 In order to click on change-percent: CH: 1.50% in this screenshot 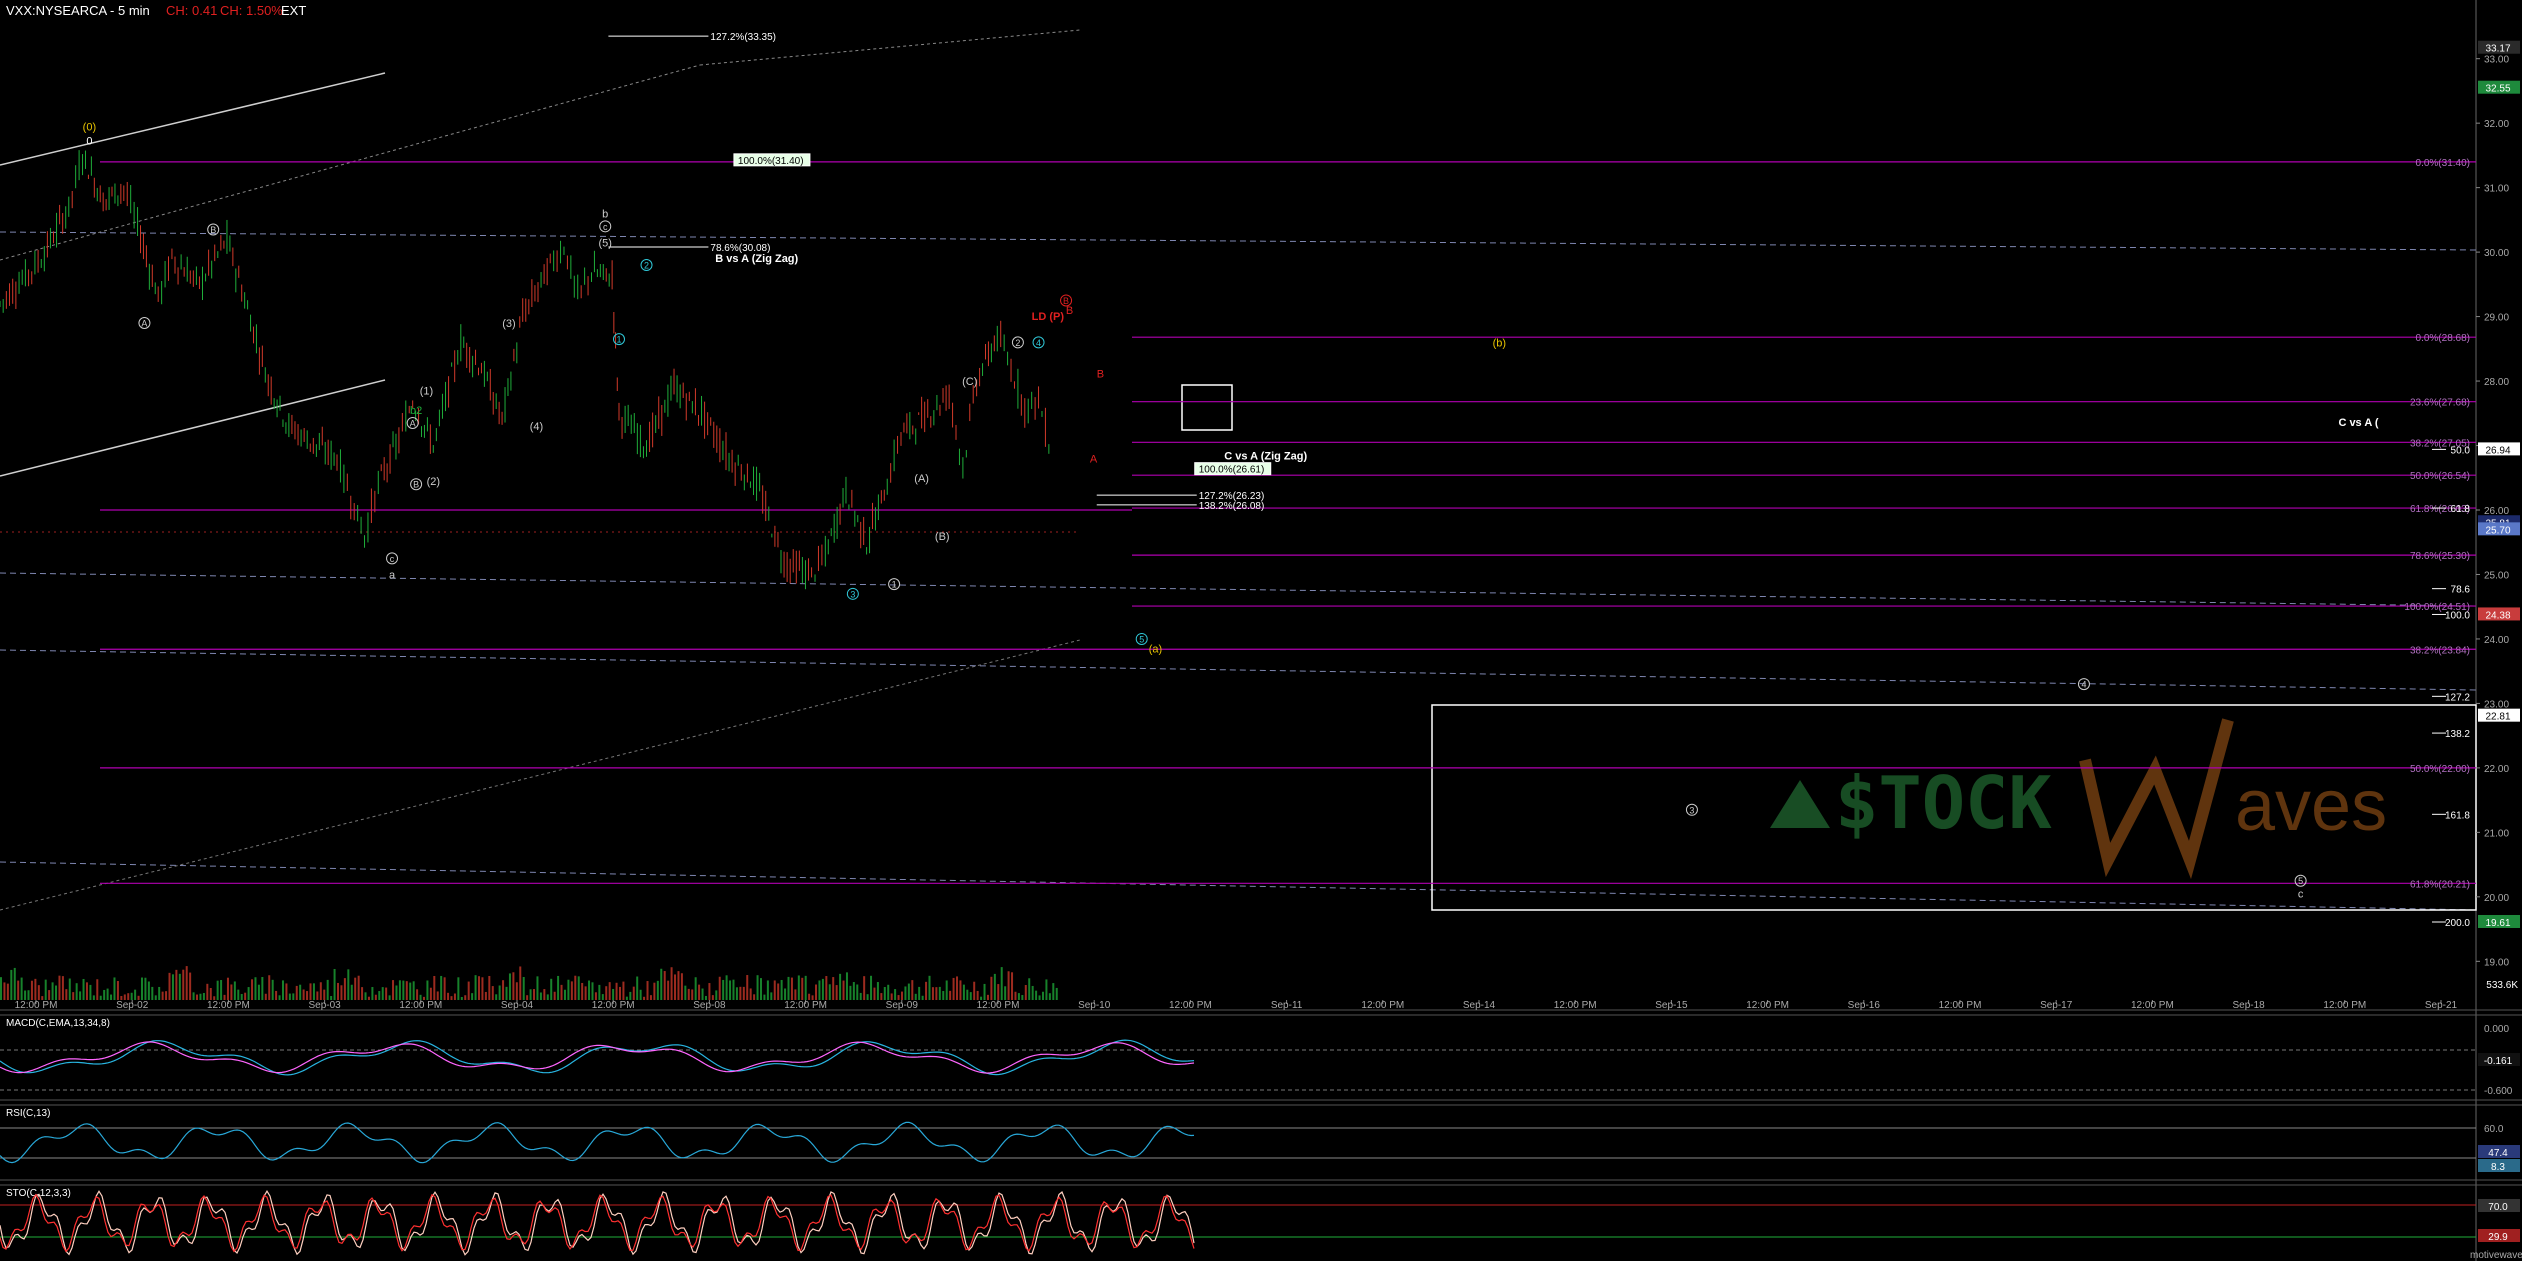, I will do `click(251, 10)`.